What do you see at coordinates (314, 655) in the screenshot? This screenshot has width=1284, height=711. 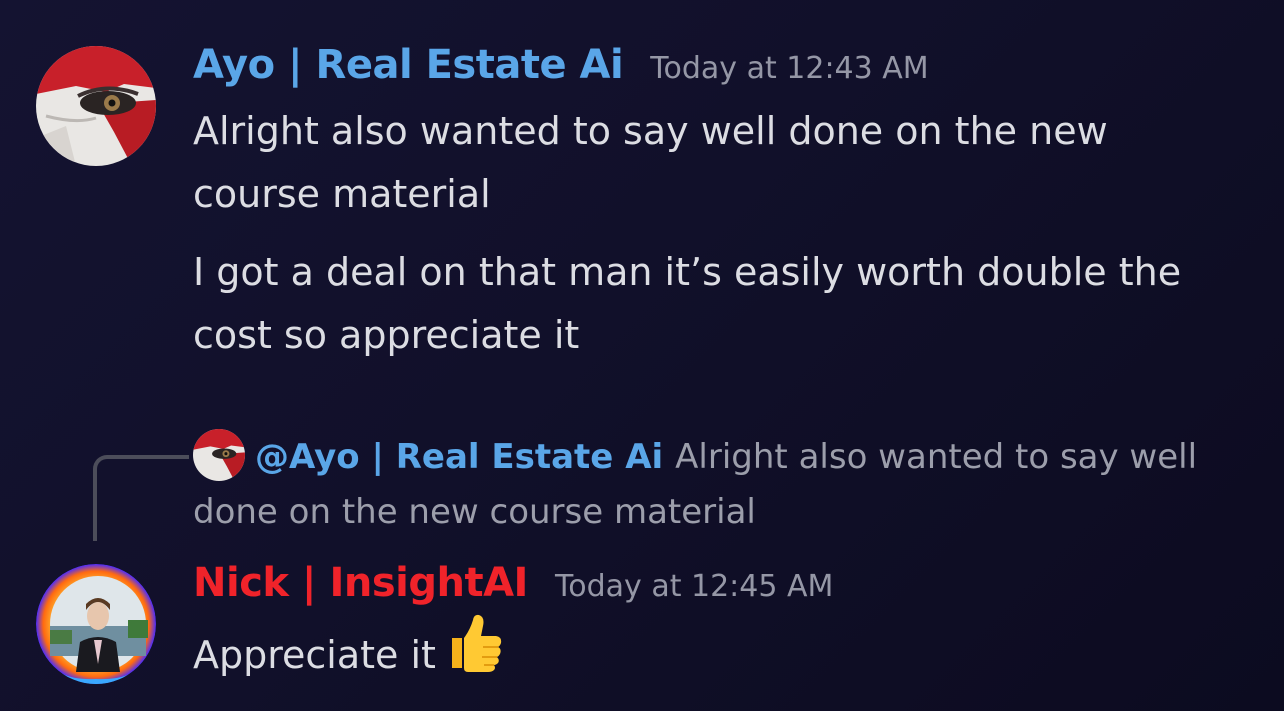 I see `message-body: Appreciate it` at bounding box center [314, 655].